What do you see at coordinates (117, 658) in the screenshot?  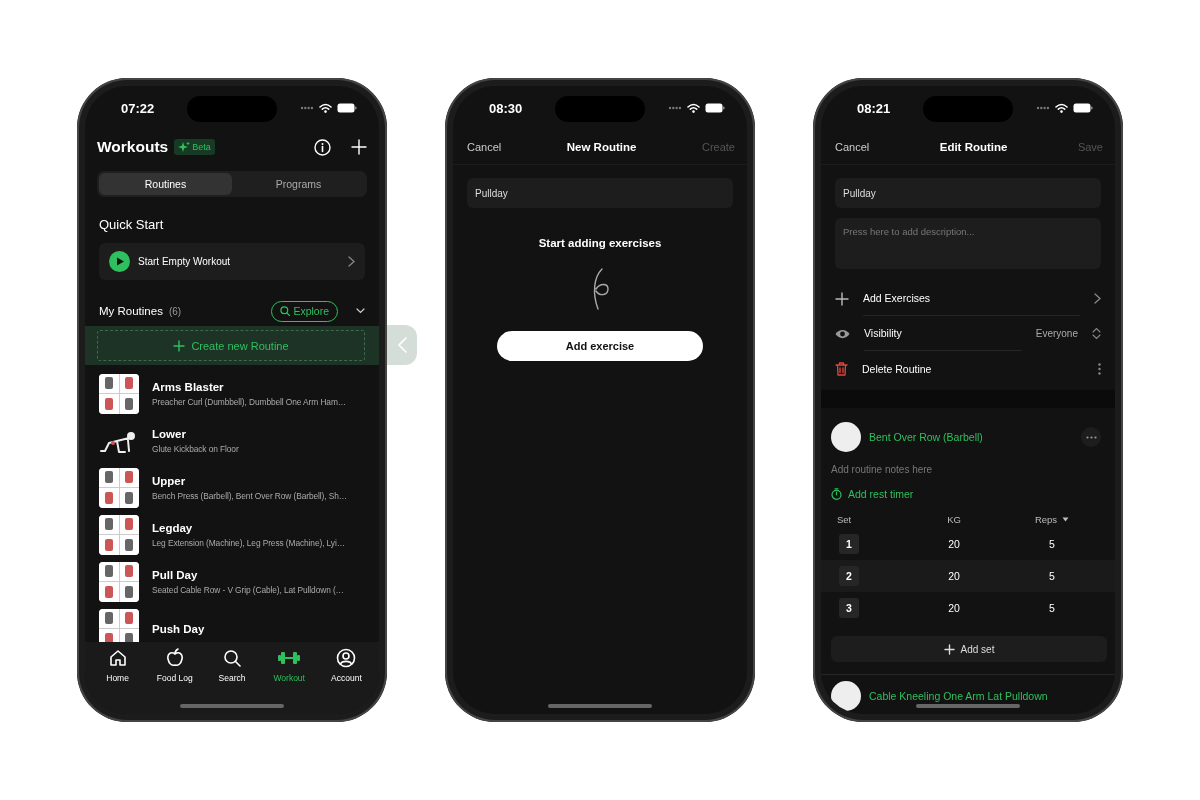 I see `home-icon` at bounding box center [117, 658].